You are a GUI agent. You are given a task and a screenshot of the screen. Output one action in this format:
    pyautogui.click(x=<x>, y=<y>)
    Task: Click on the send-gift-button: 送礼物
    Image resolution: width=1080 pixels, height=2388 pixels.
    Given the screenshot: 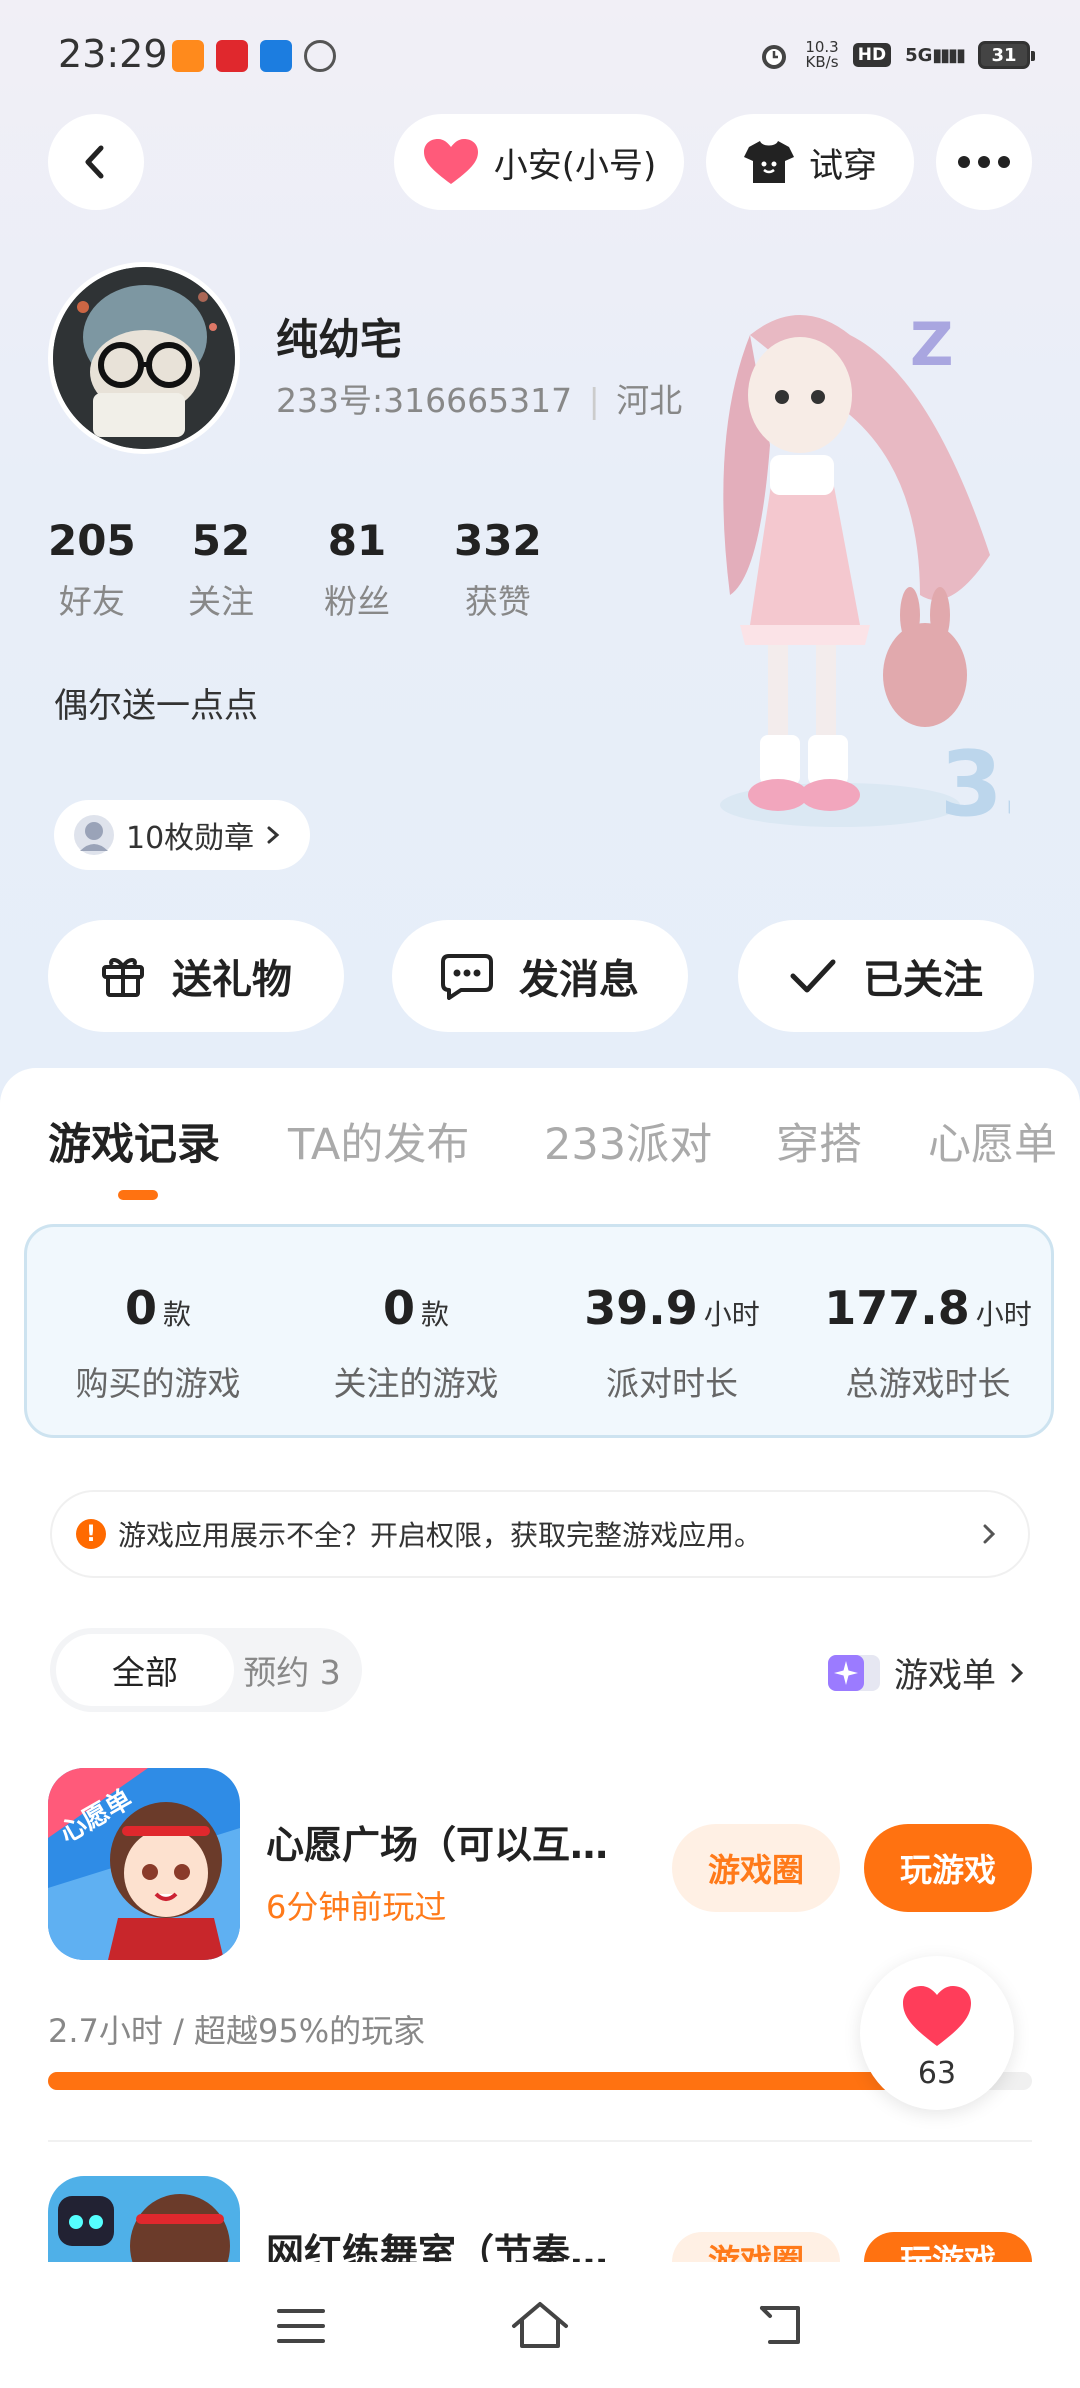 What is the action you would take?
    pyautogui.click(x=196, y=976)
    